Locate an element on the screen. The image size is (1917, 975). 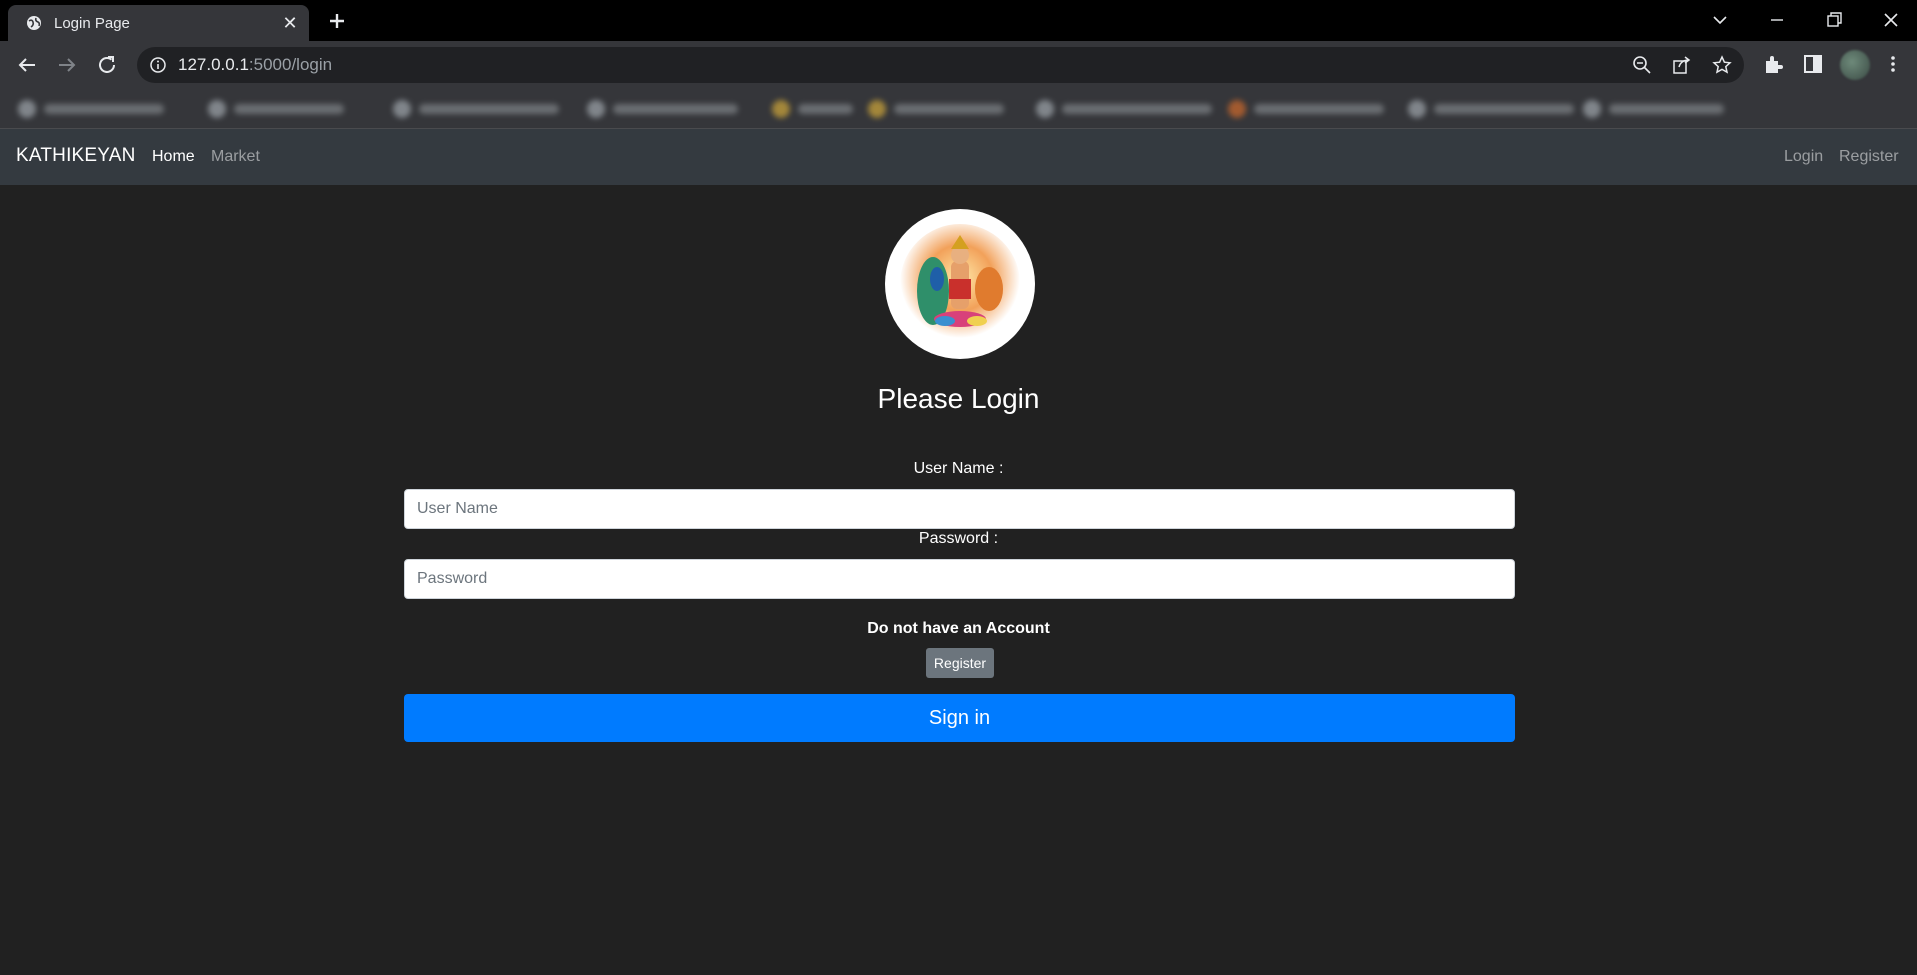
bookmarks-bar is located at coordinates (958, 109).